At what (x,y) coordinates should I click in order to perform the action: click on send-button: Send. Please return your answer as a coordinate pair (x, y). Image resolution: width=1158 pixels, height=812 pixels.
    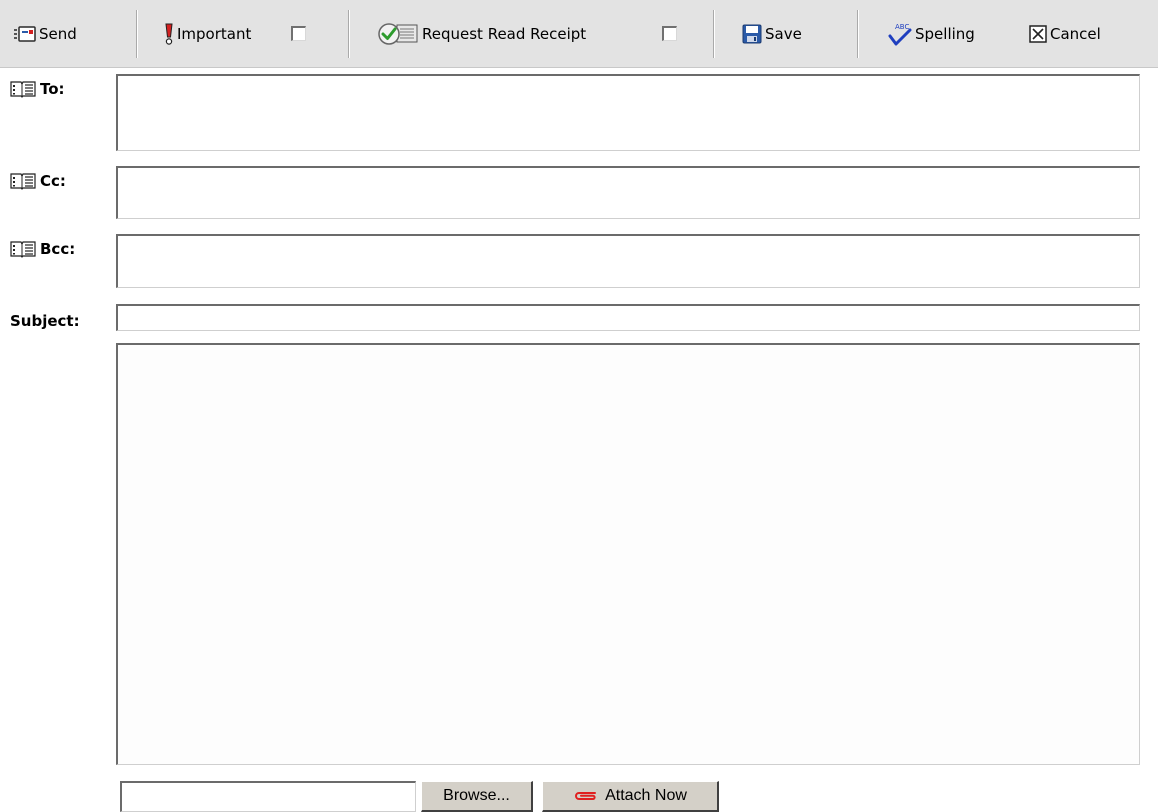
    Looking at the image, I should click on (45, 34).